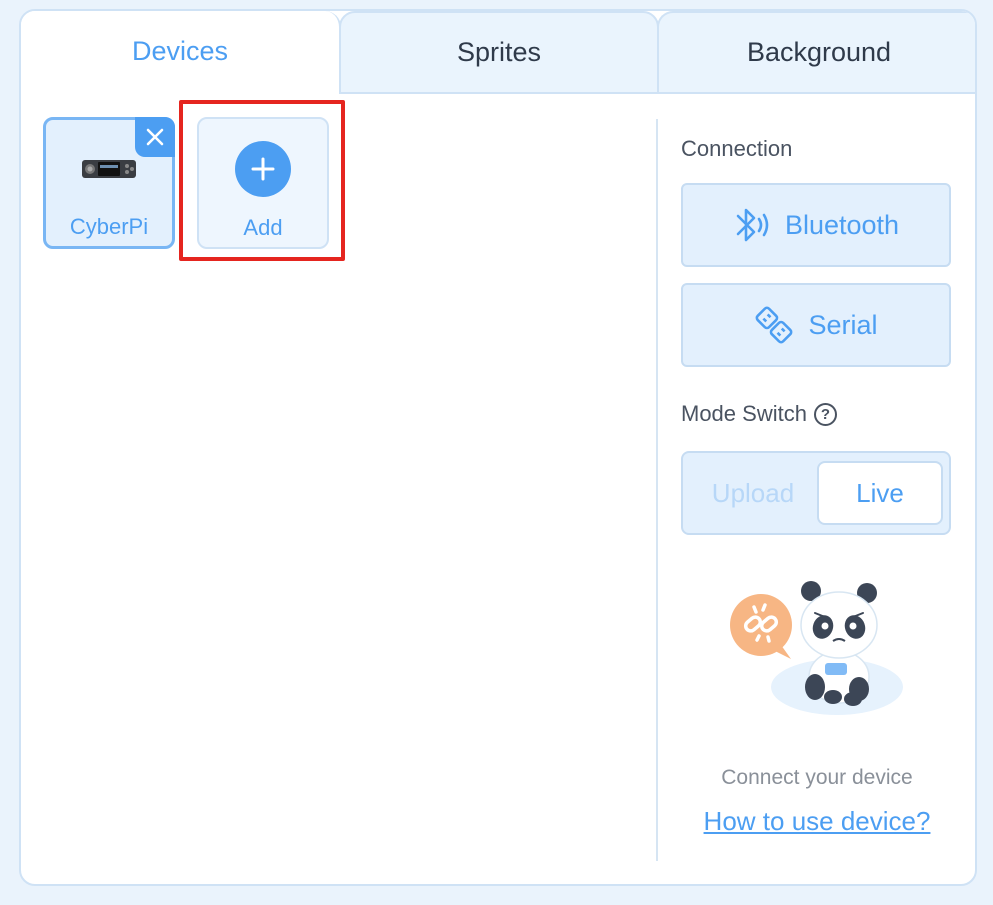 Image resolution: width=993 pixels, height=905 pixels. What do you see at coordinates (817, 821) in the screenshot?
I see `how-to-use-device-link: How to use device?` at bounding box center [817, 821].